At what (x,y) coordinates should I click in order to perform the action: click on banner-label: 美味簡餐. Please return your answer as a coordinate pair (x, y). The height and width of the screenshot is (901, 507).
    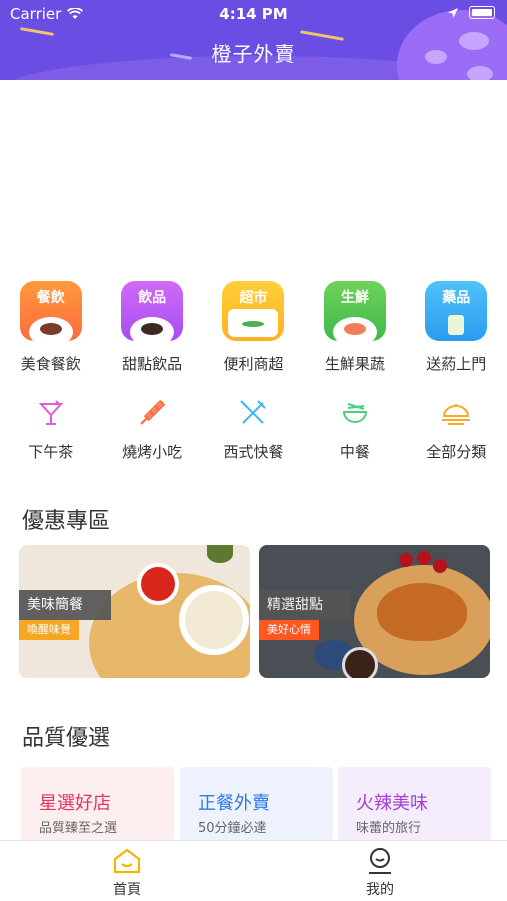
    Looking at the image, I should click on (65, 605).